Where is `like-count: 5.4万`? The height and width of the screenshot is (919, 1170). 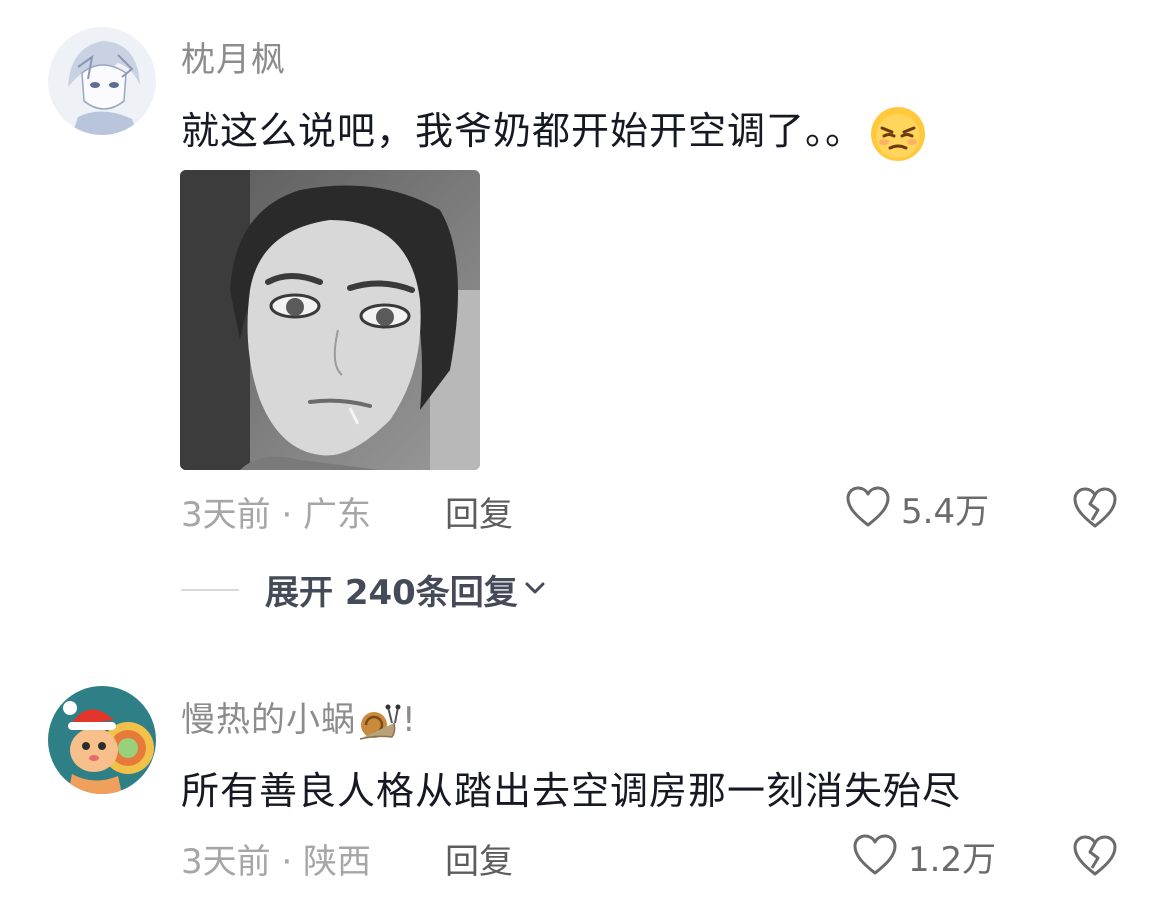
like-count: 5.4万 is located at coordinates (945, 512).